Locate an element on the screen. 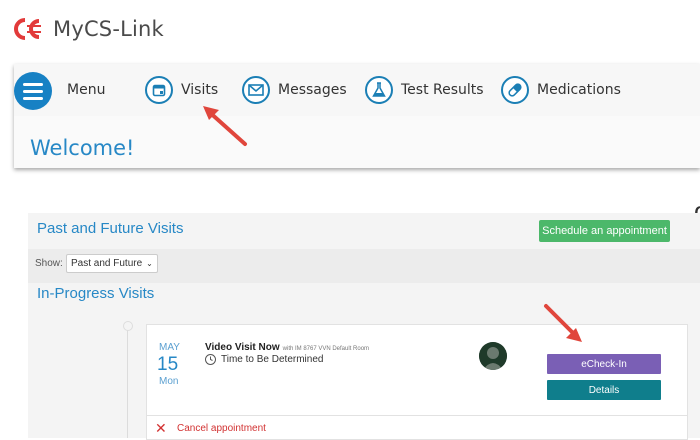  visit-day: 15 is located at coordinates (168, 364).